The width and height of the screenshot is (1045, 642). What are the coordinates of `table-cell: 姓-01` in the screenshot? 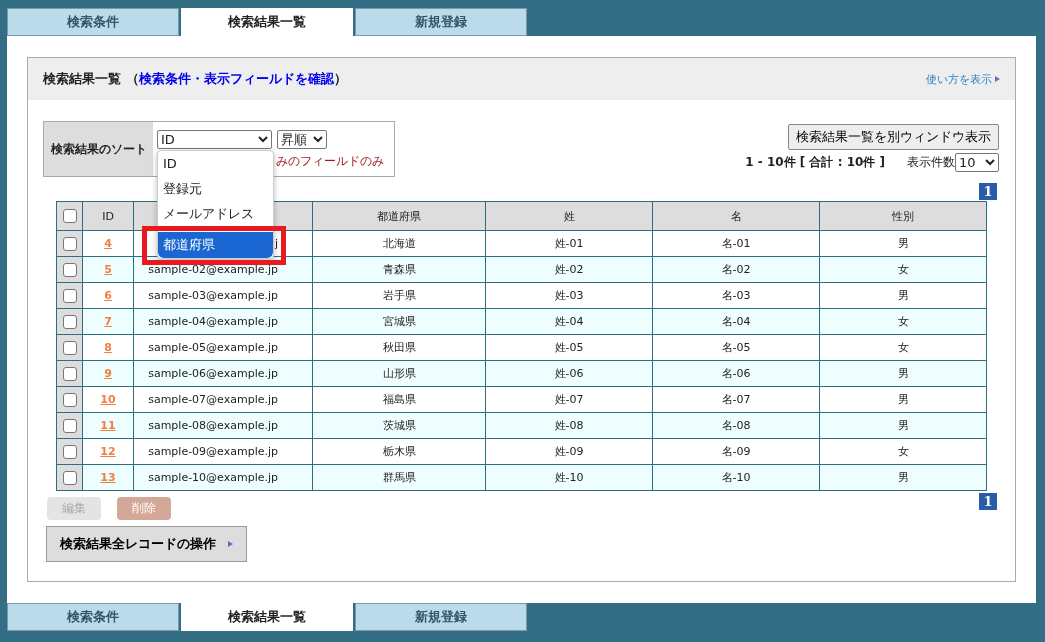 It's located at (569, 243).